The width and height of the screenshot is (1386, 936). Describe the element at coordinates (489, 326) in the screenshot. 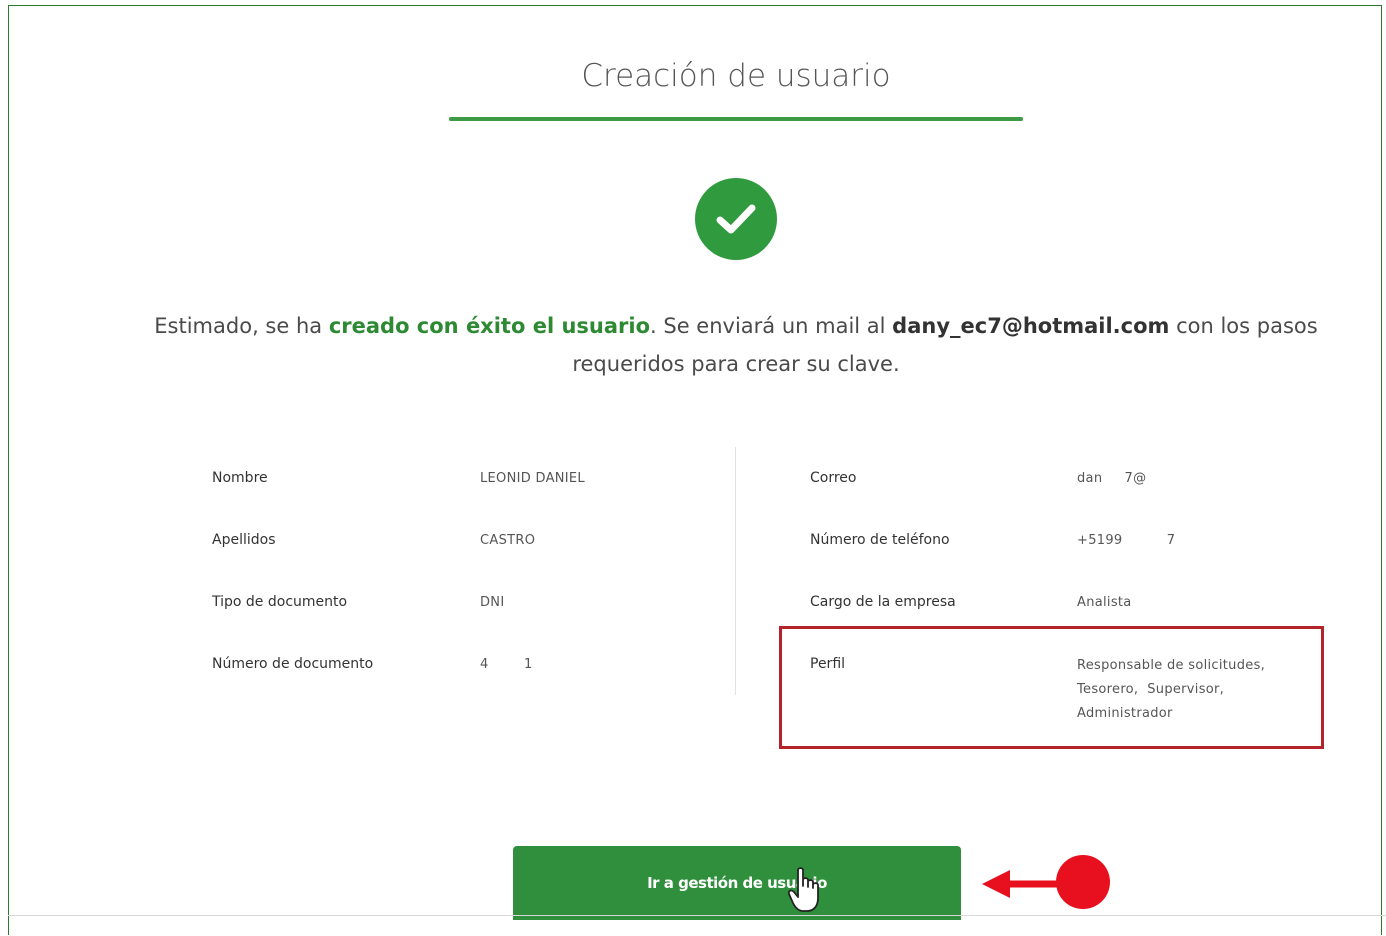

I see `message-highlight: creado con éxito el usuario` at that location.